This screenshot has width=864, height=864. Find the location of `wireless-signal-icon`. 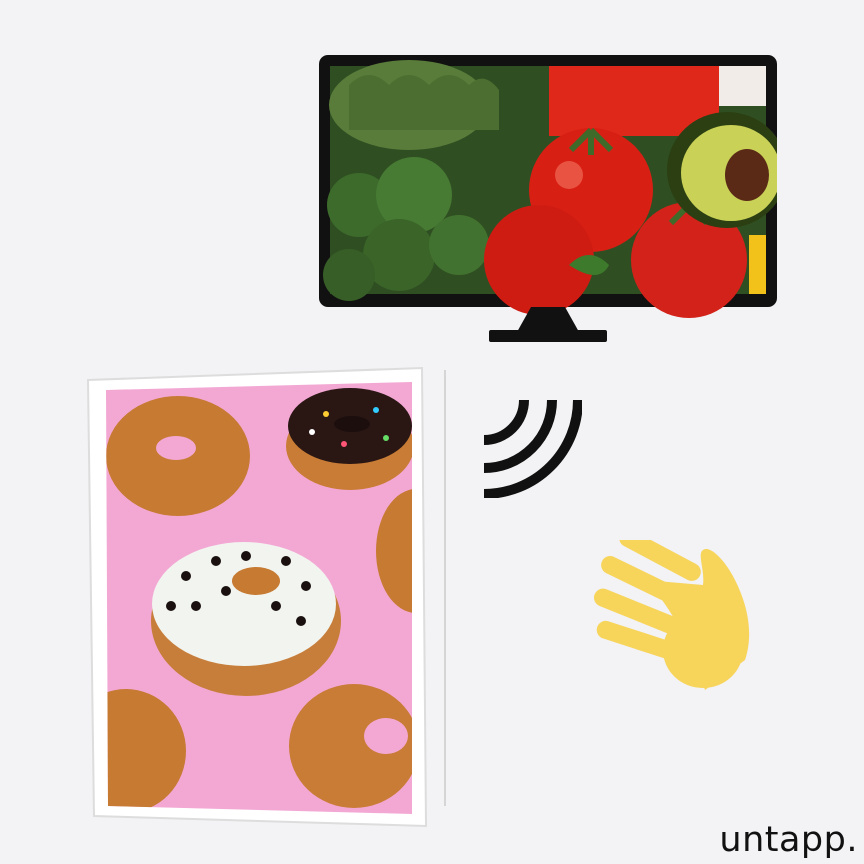

wireless-signal-icon is located at coordinates (532, 448).